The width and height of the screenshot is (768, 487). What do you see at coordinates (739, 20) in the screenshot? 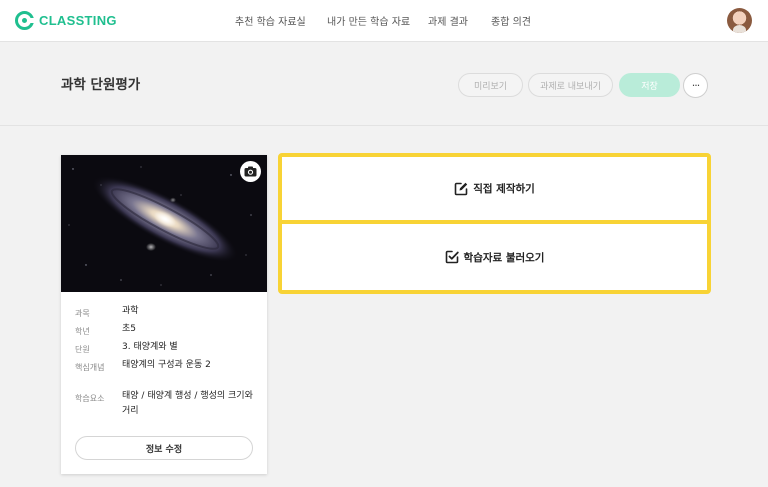
I see `user-avatar` at bounding box center [739, 20].